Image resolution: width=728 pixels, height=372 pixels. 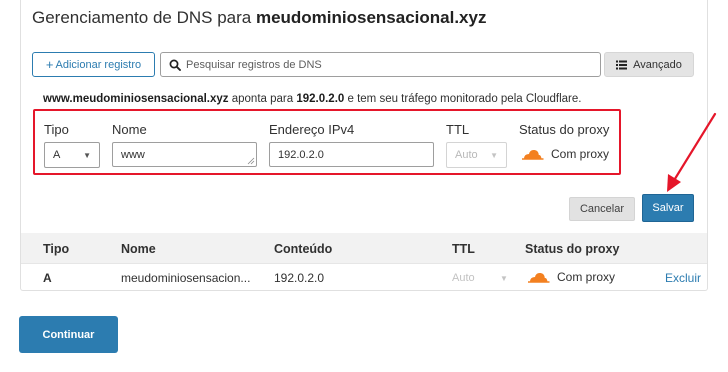 What do you see at coordinates (476, 155) in the screenshot?
I see `ttl-select: Auto ▼` at bounding box center [476, 155].